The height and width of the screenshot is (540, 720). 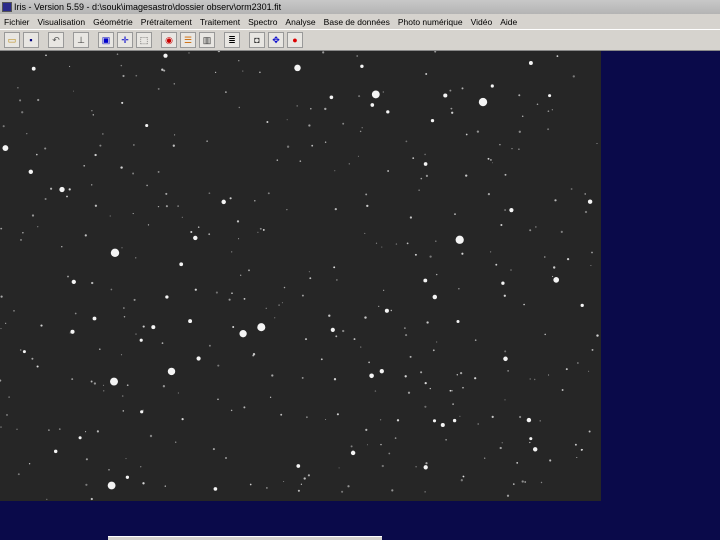 I want to click on menu-item-photo-num-rique: Photo numérique, so click(x=430, y=22).